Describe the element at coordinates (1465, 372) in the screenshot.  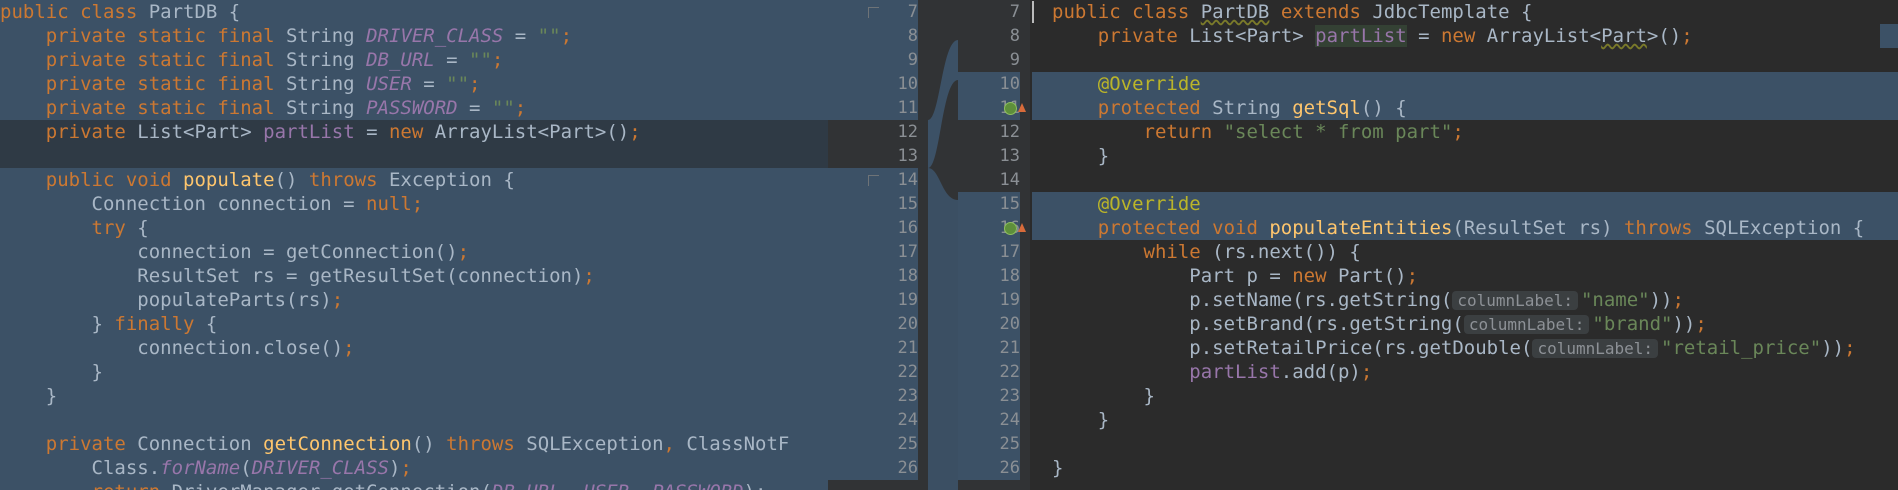
I see `code-line: partList.add(p);` at that location.